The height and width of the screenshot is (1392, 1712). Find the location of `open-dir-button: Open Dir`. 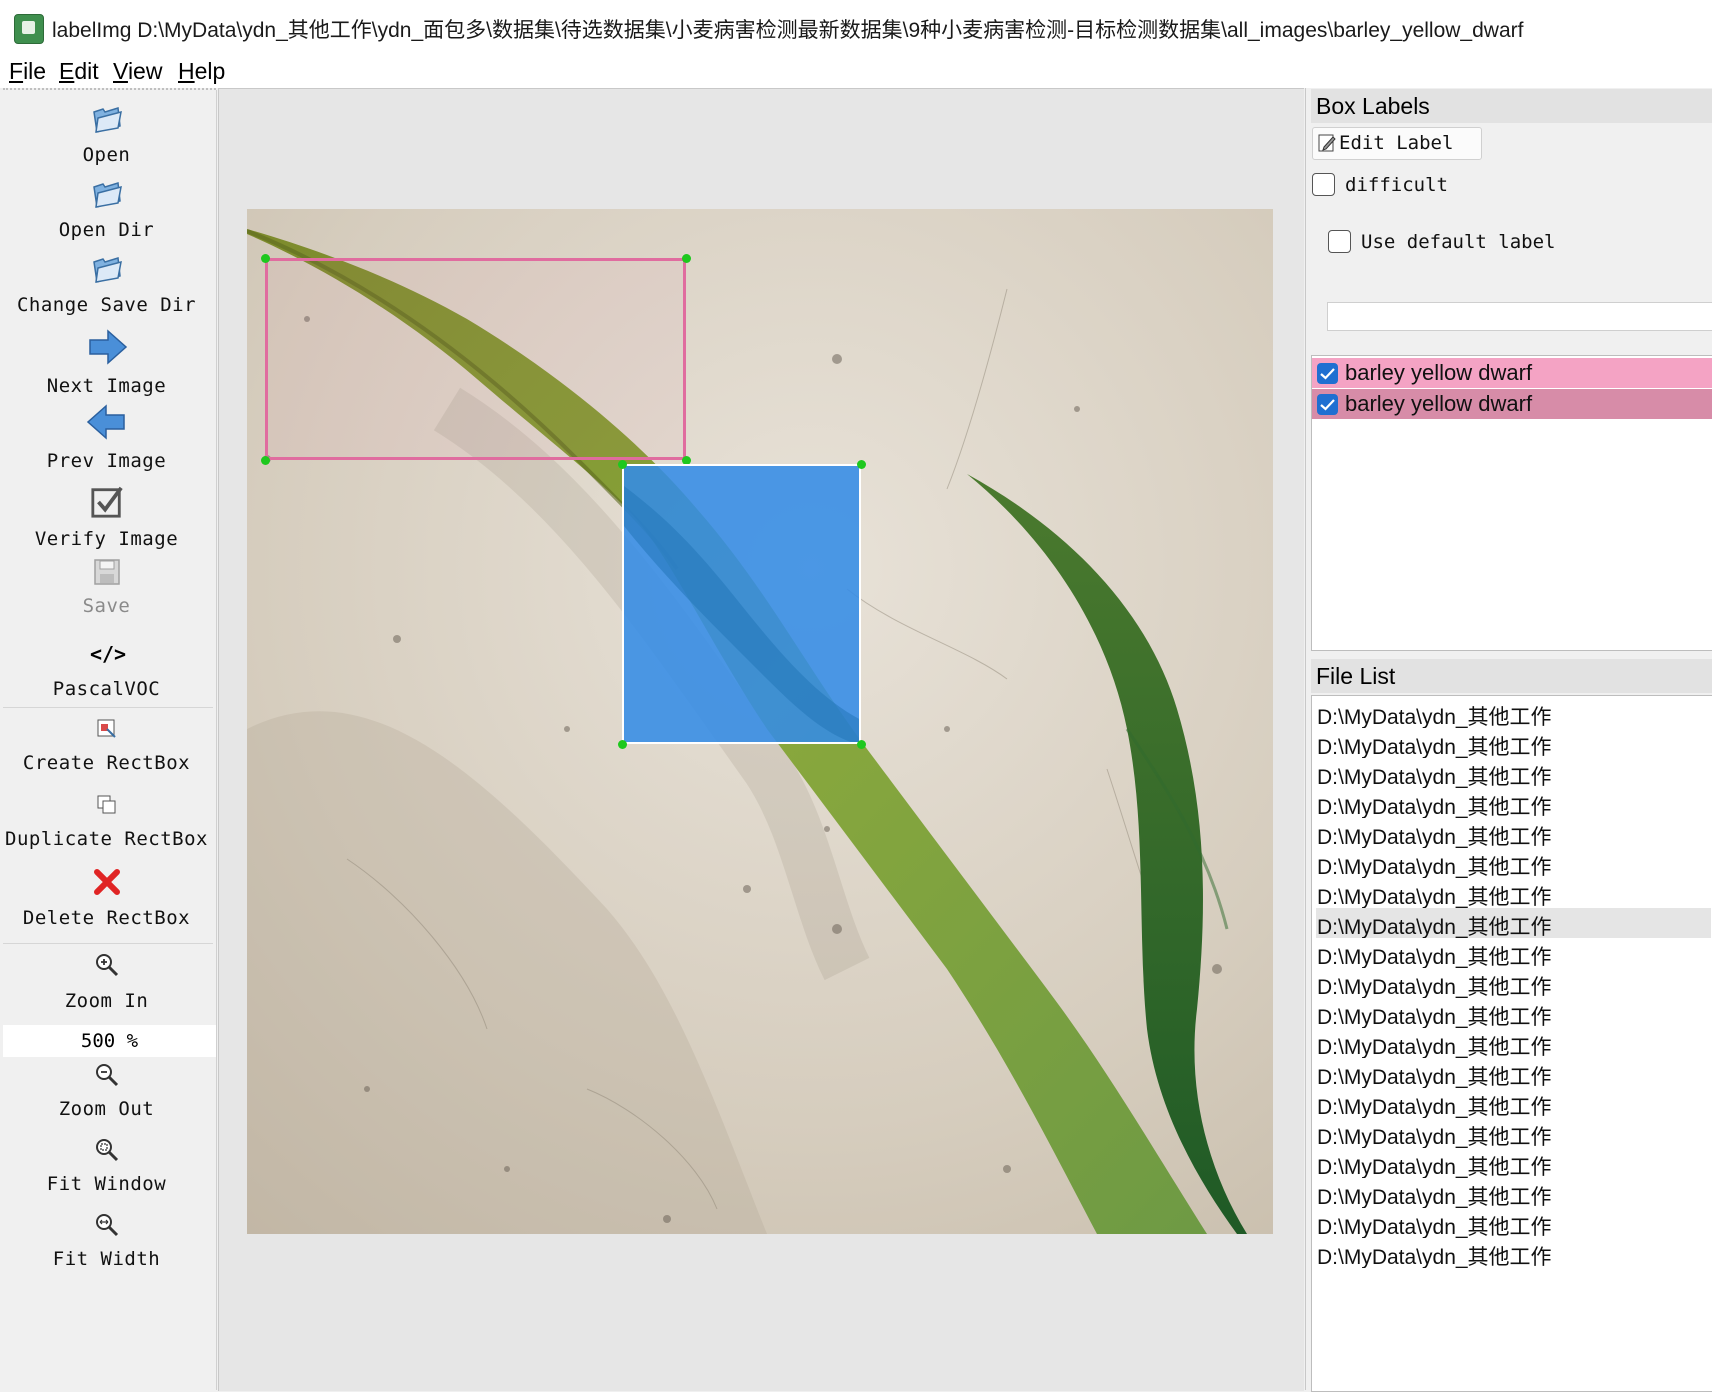

open-dir-button: Open Dir is located at coordinates (106, 210).